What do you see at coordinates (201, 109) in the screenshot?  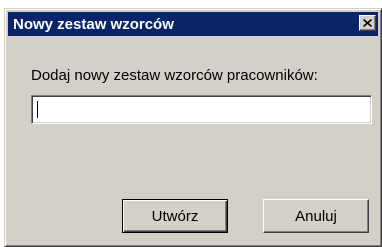 I see `pattern-set-name-input` at bounding box center [201, 109].